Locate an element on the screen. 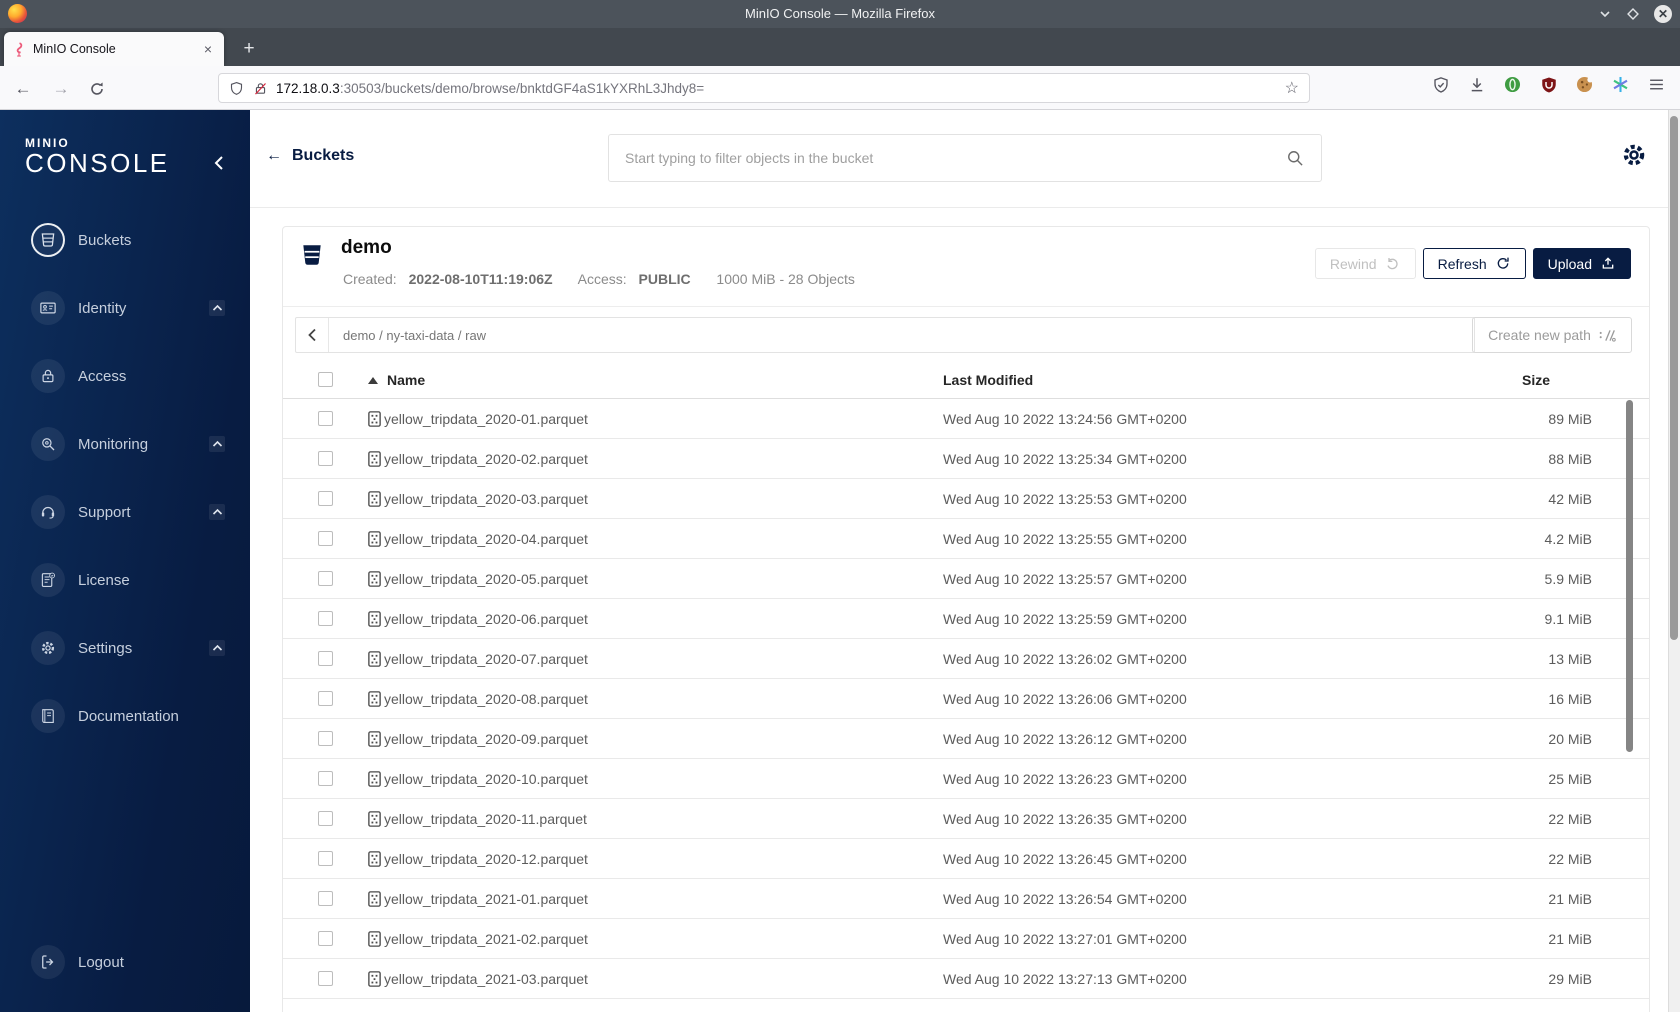 Image resolution: width=1680 pixels, height=1012 pixels. object-name: yellow_tripdata_2020-11.parquet is located at coordinates (485, 819).